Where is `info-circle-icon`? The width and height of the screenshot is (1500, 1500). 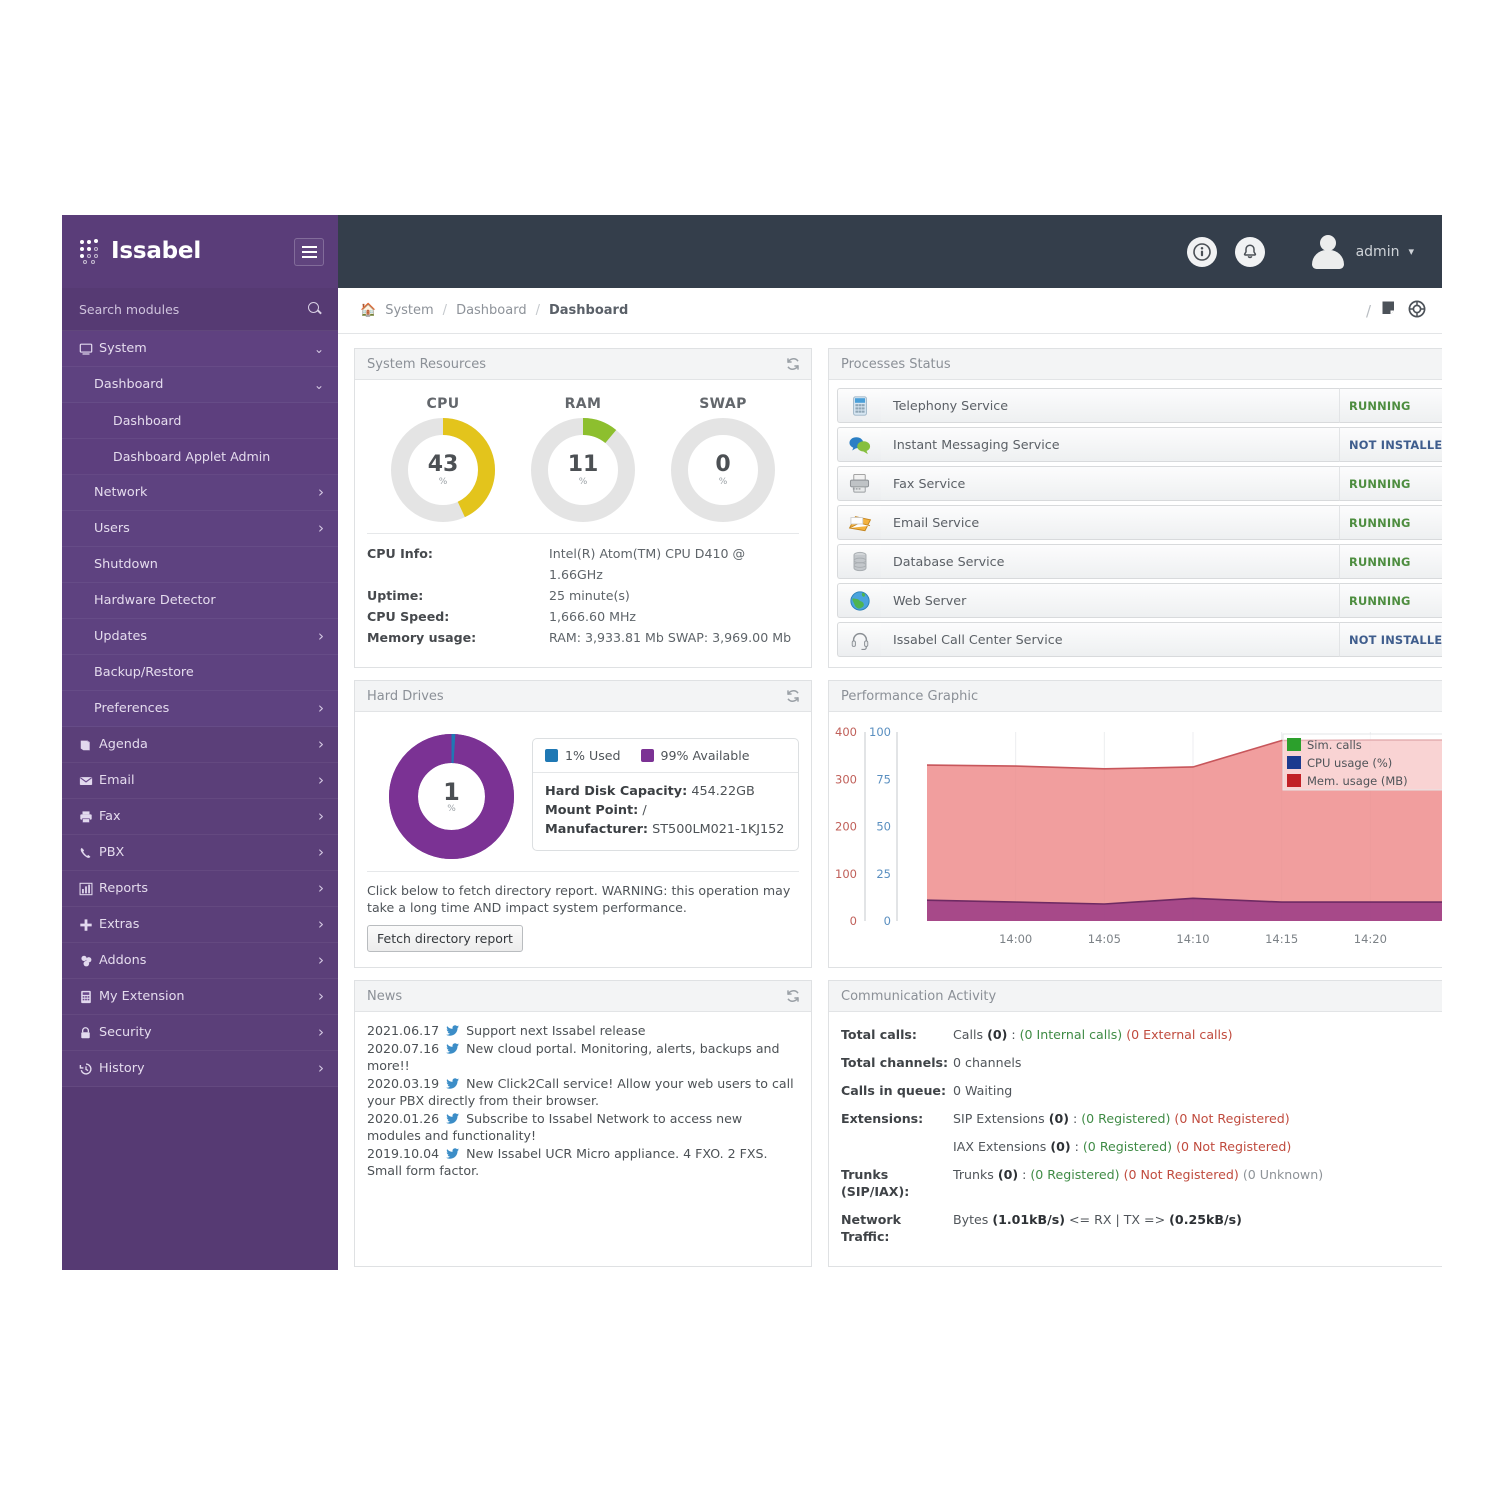
info-circle-icon is located at coordinates (1201, 251).